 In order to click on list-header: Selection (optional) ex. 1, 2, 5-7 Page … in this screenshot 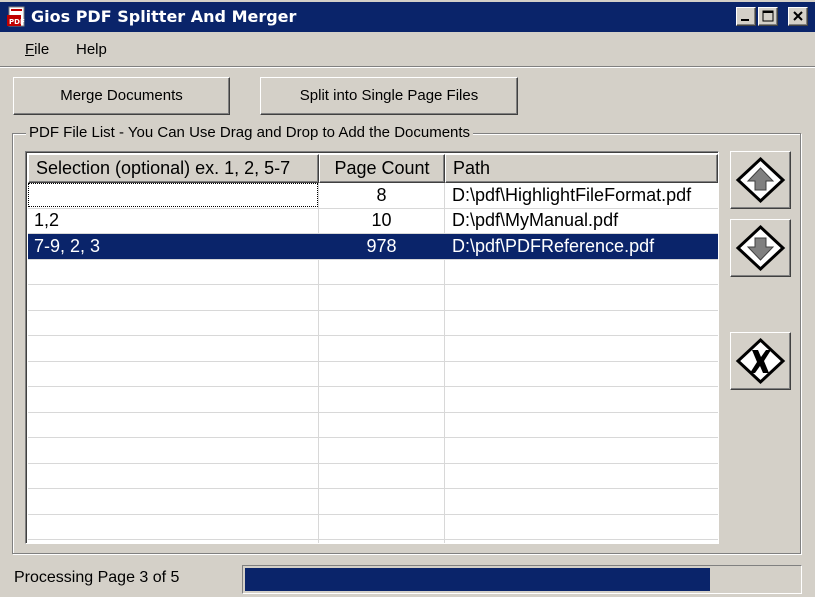, I will do `click(373, 168)`.